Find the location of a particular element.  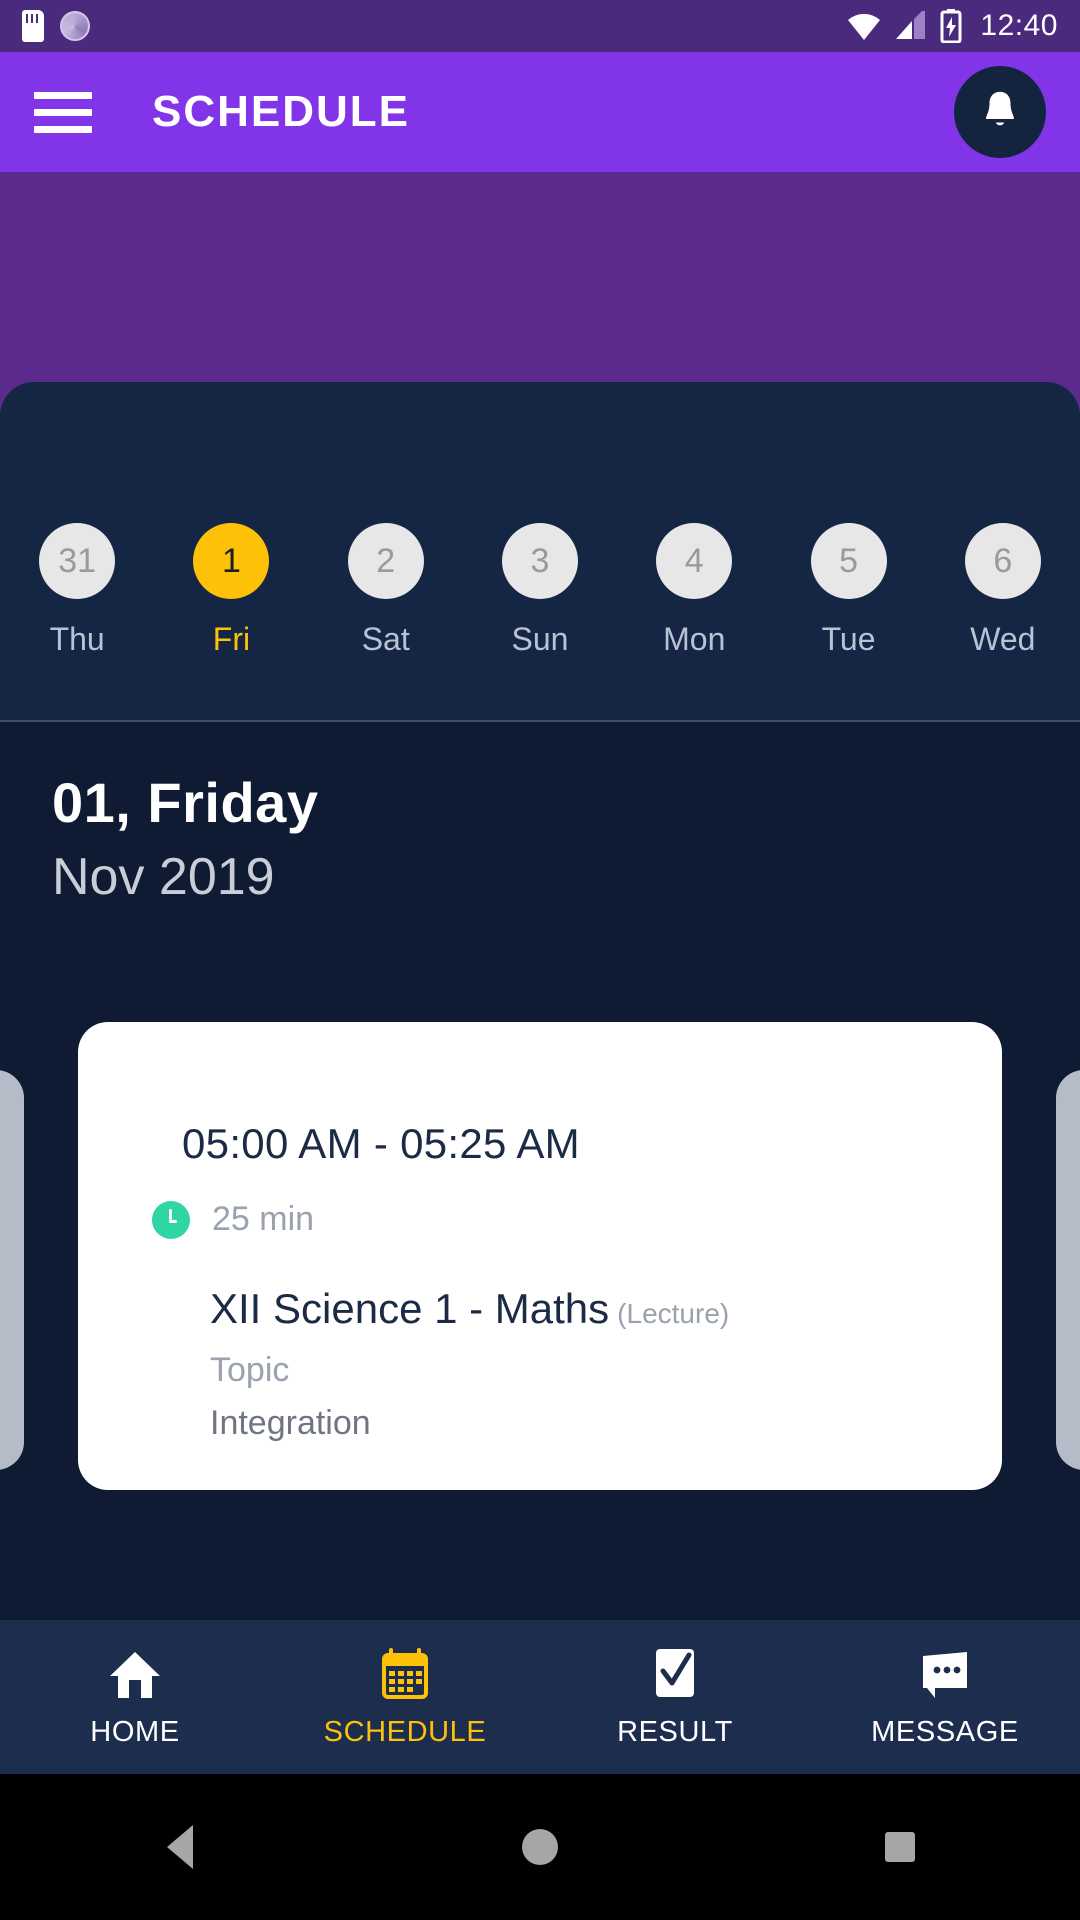

nav-label-result: RESULT is located at coordinates (675, 1731).